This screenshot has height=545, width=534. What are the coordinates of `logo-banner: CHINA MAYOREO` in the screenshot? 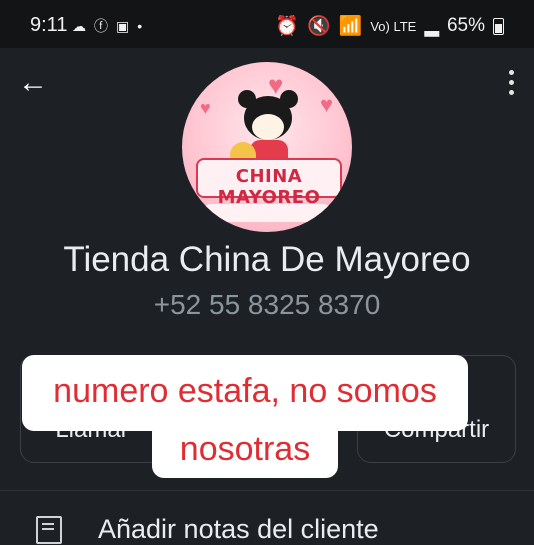 It's located at (269, 183).